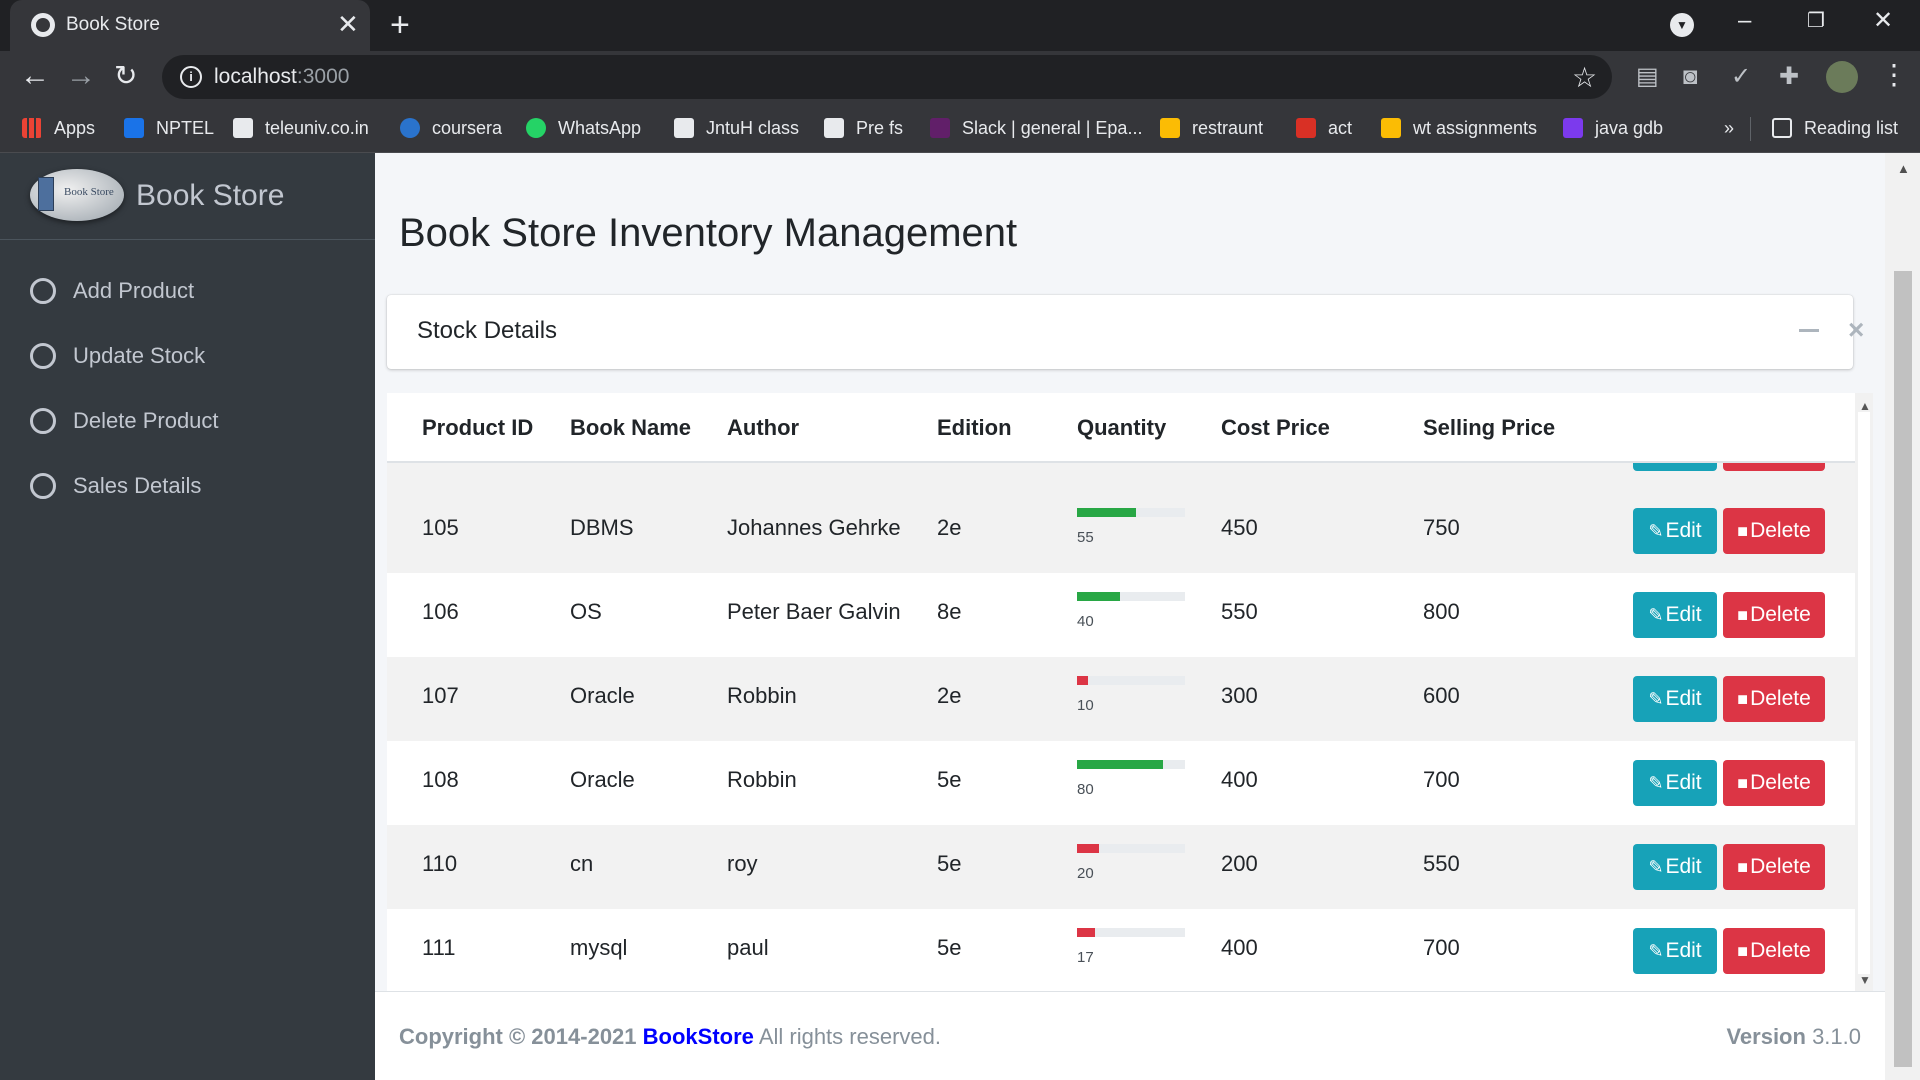 The height and width of the screenshot is (1080, 1920). I want to click on teleuniv-icon, so click(243, 128).